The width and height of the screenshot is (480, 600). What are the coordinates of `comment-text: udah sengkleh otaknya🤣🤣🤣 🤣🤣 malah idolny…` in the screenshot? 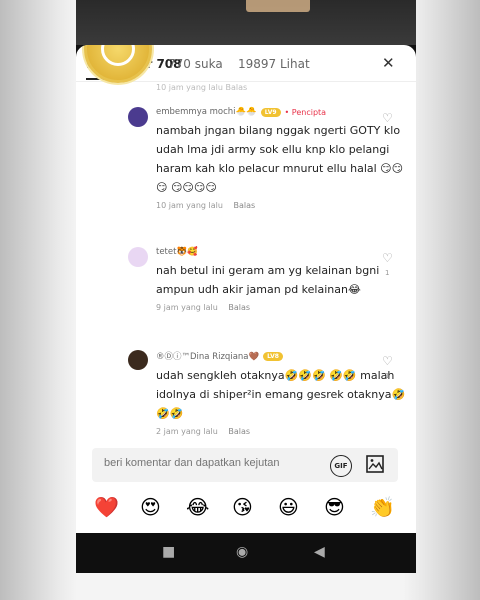 It's located at (281, 394).